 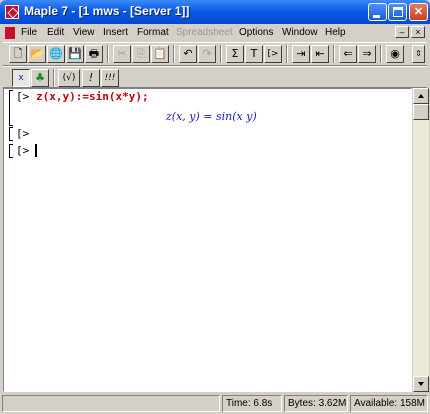 What do you see at coordinates (215, 77) in the screenshot?
I see `context-toolbar: x ♣ (√) ! !!!` at bounding box center [215, 77].